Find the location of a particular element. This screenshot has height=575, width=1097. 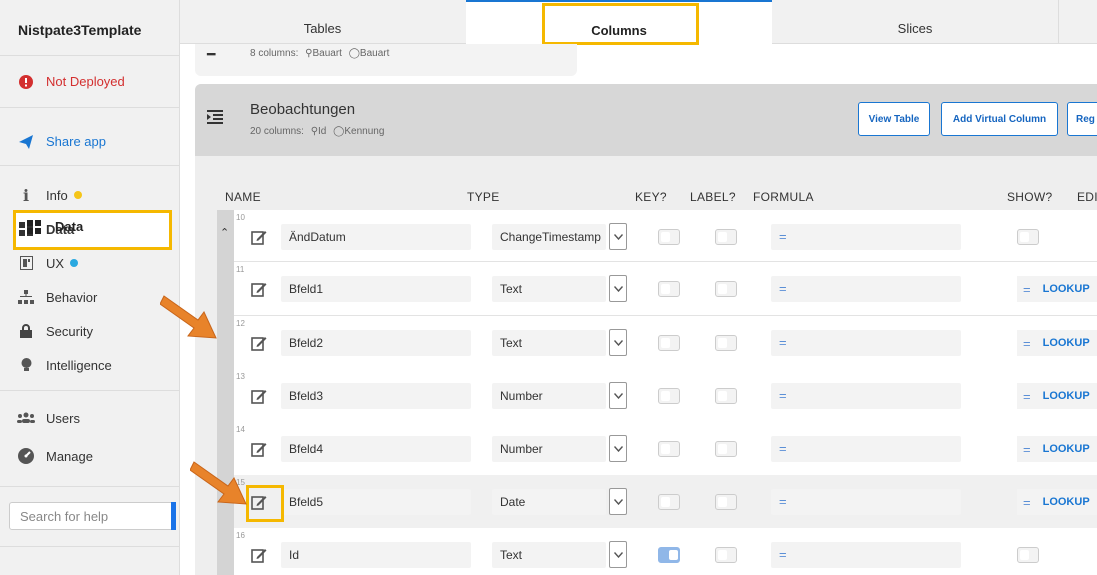

sidebar-item-ux: UX is located at coordinates (89, 263).